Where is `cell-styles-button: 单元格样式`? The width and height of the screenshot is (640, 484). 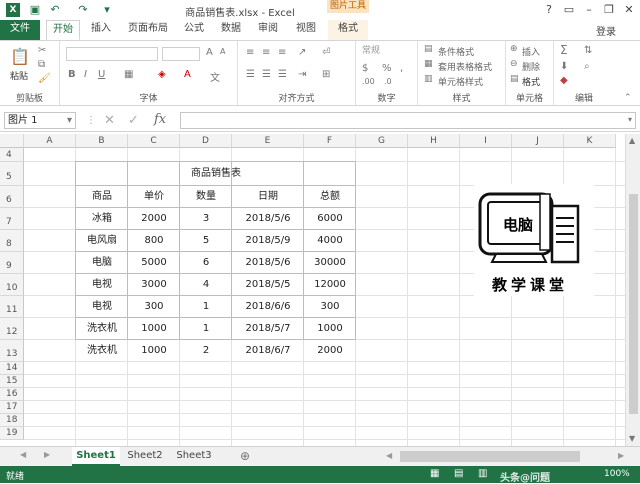
cell-styles-button: 单元格样式 is located at coordinates (460, 81).